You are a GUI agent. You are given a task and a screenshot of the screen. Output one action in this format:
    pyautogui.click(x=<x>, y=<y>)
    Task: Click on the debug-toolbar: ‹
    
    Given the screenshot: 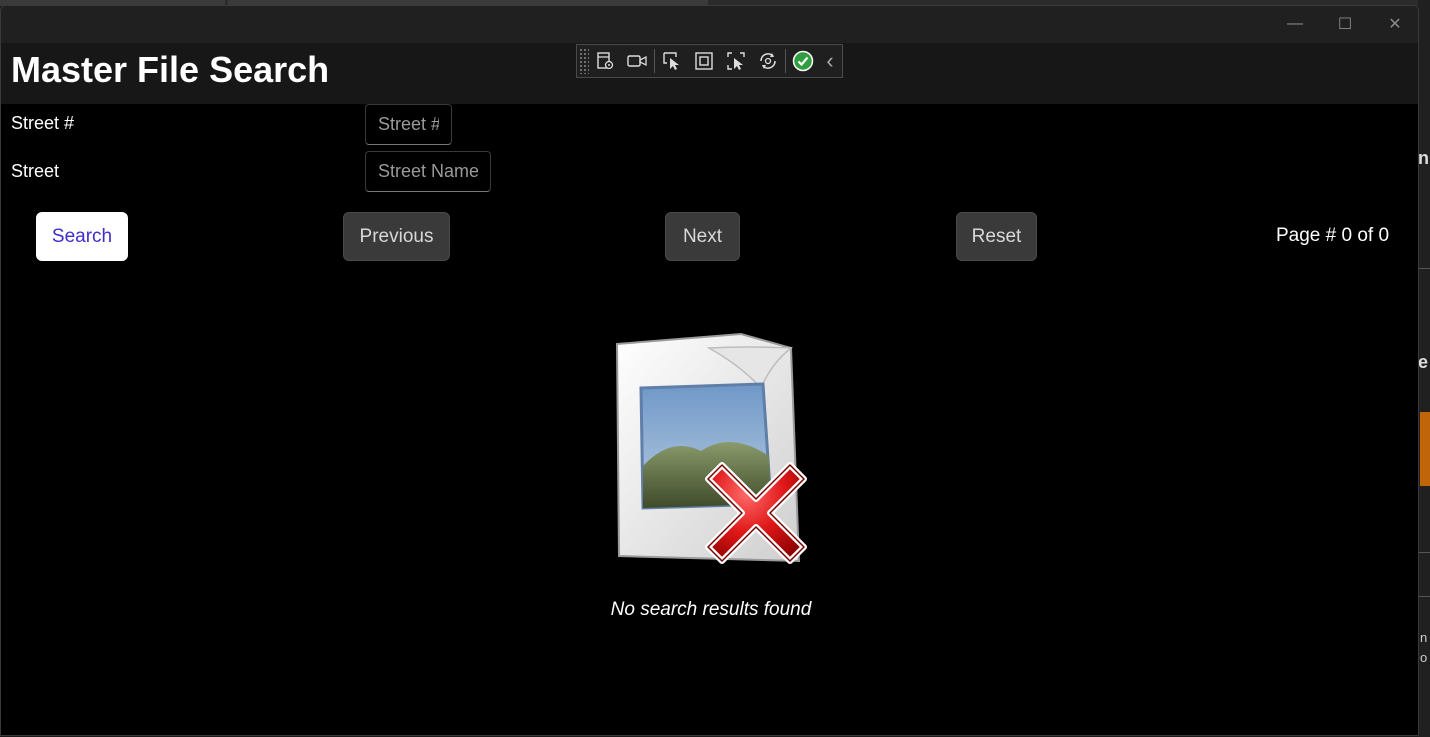 What is the action you would take?
    pyautogui.click(x=709, y=61)
    